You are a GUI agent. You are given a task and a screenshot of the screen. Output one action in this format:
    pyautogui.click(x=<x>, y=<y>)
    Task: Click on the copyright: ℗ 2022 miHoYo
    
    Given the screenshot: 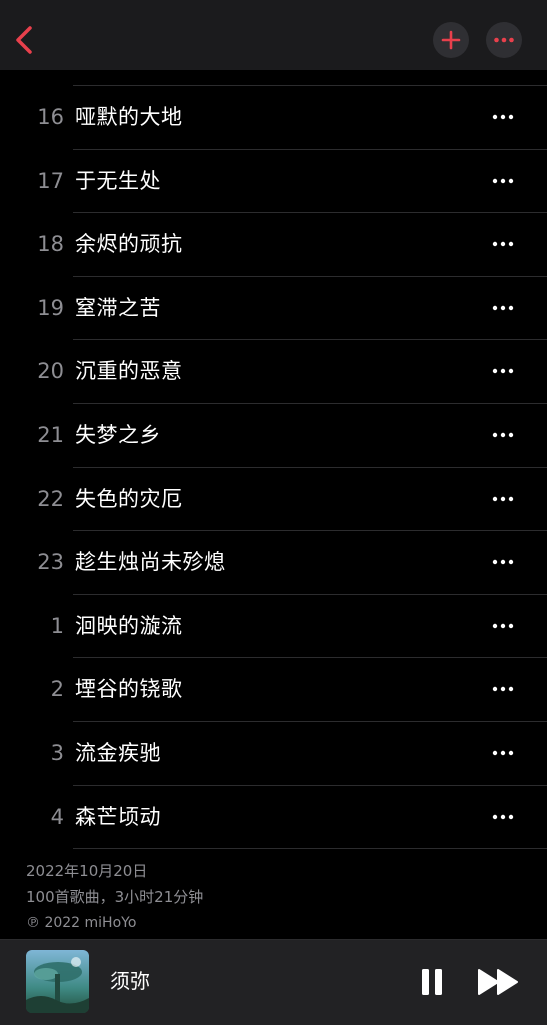 What is the action you would take?
    pyautogui.click(x=81, y=923)
    